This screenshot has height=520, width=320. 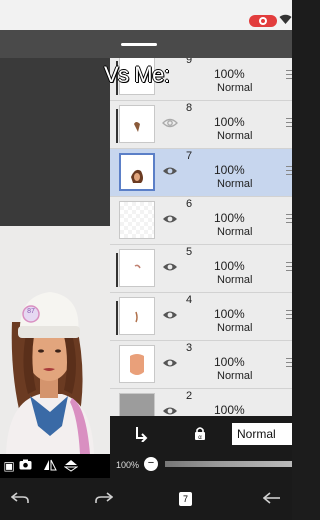 What do you see at coordinates (285, 20) in the screenshot?
I see `wifi-icon` at bounding box center [285, 20].